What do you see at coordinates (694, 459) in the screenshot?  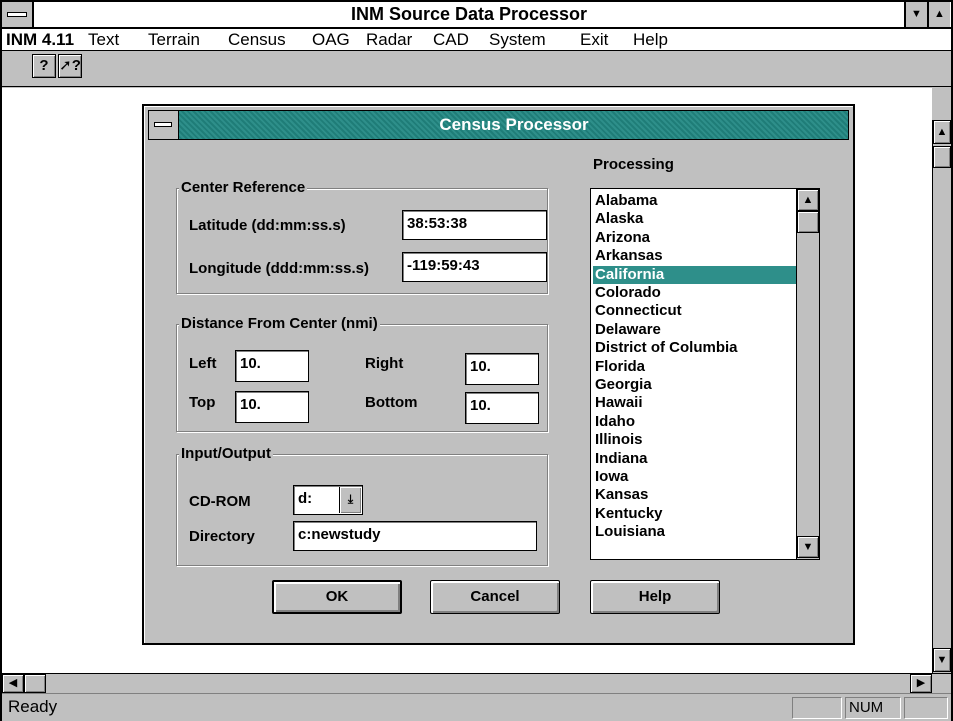 I see `list-item: Indiana` at bounding box center [694, 459].